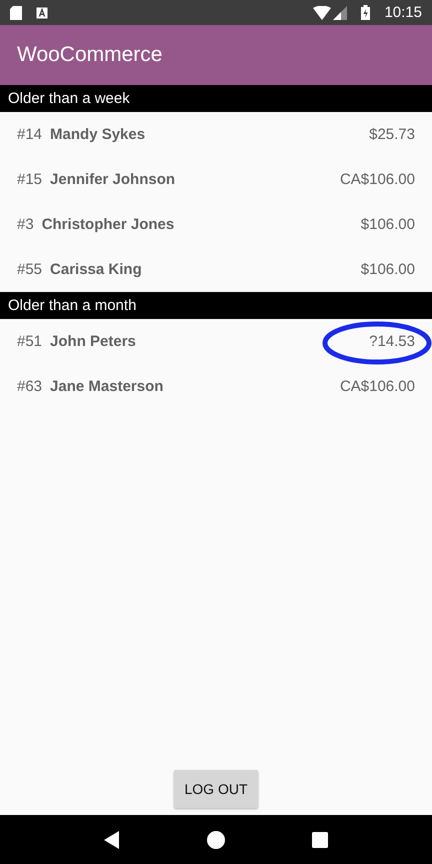 This screenshot has height=864, width=432. What do you see at coordinates (365, 12) in the screenshot?
I see `battery-icon` at bounding box center [365, 12].